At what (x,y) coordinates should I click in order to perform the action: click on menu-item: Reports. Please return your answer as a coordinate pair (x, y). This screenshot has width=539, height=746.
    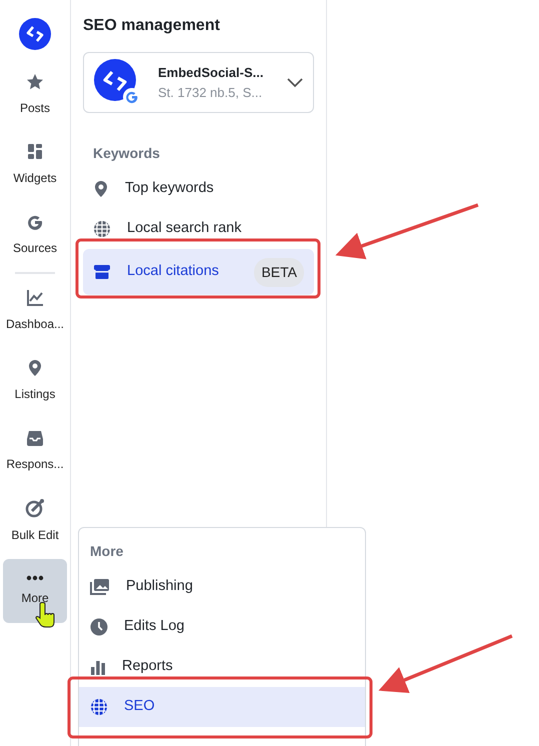
    Looking at the image, I should click on (222, 667).